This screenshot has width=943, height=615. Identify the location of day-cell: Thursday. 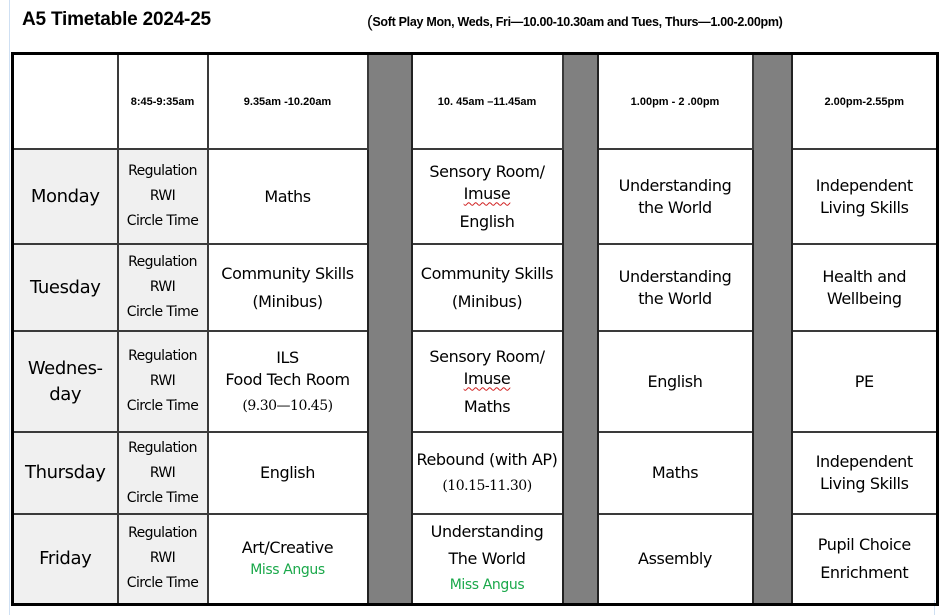
(65, 473).